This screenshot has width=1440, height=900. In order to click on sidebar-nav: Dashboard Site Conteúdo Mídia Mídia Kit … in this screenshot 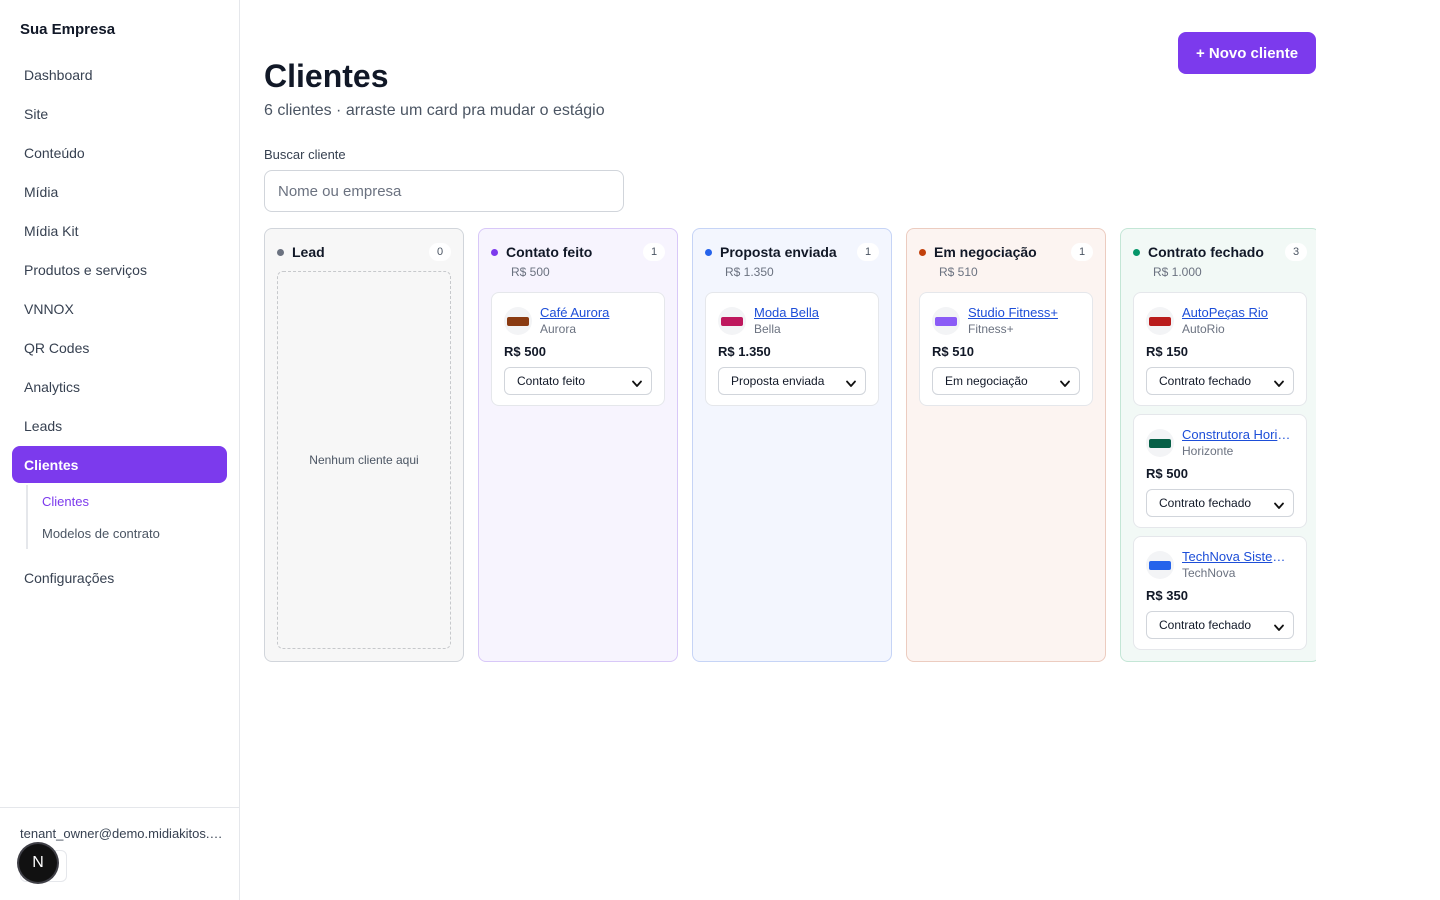, I will do `click(119, 327)`.